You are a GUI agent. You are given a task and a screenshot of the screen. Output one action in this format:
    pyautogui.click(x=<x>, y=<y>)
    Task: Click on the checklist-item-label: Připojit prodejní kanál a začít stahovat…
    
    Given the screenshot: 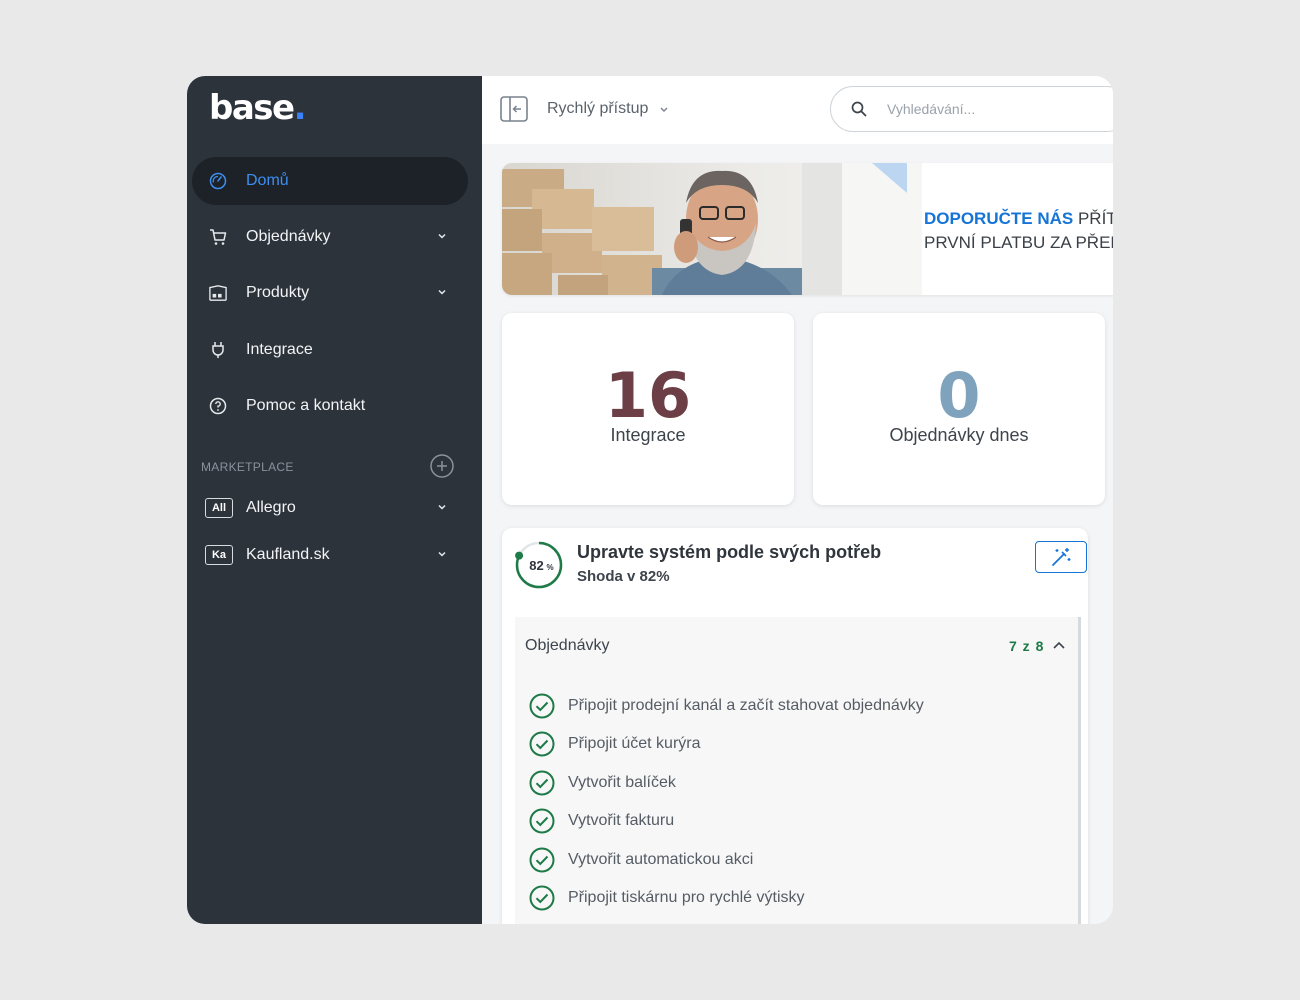 What is the action you would take?
    pyautogui.click(x=746, y=705)
    